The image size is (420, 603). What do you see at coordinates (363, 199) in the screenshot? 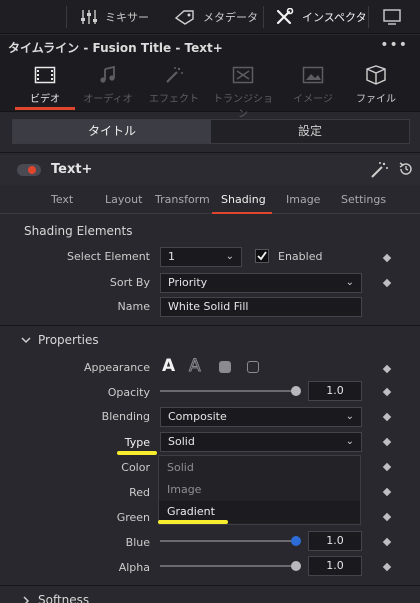
I see `tab-settings-sub: Settings` at bounding box center [363, 199].